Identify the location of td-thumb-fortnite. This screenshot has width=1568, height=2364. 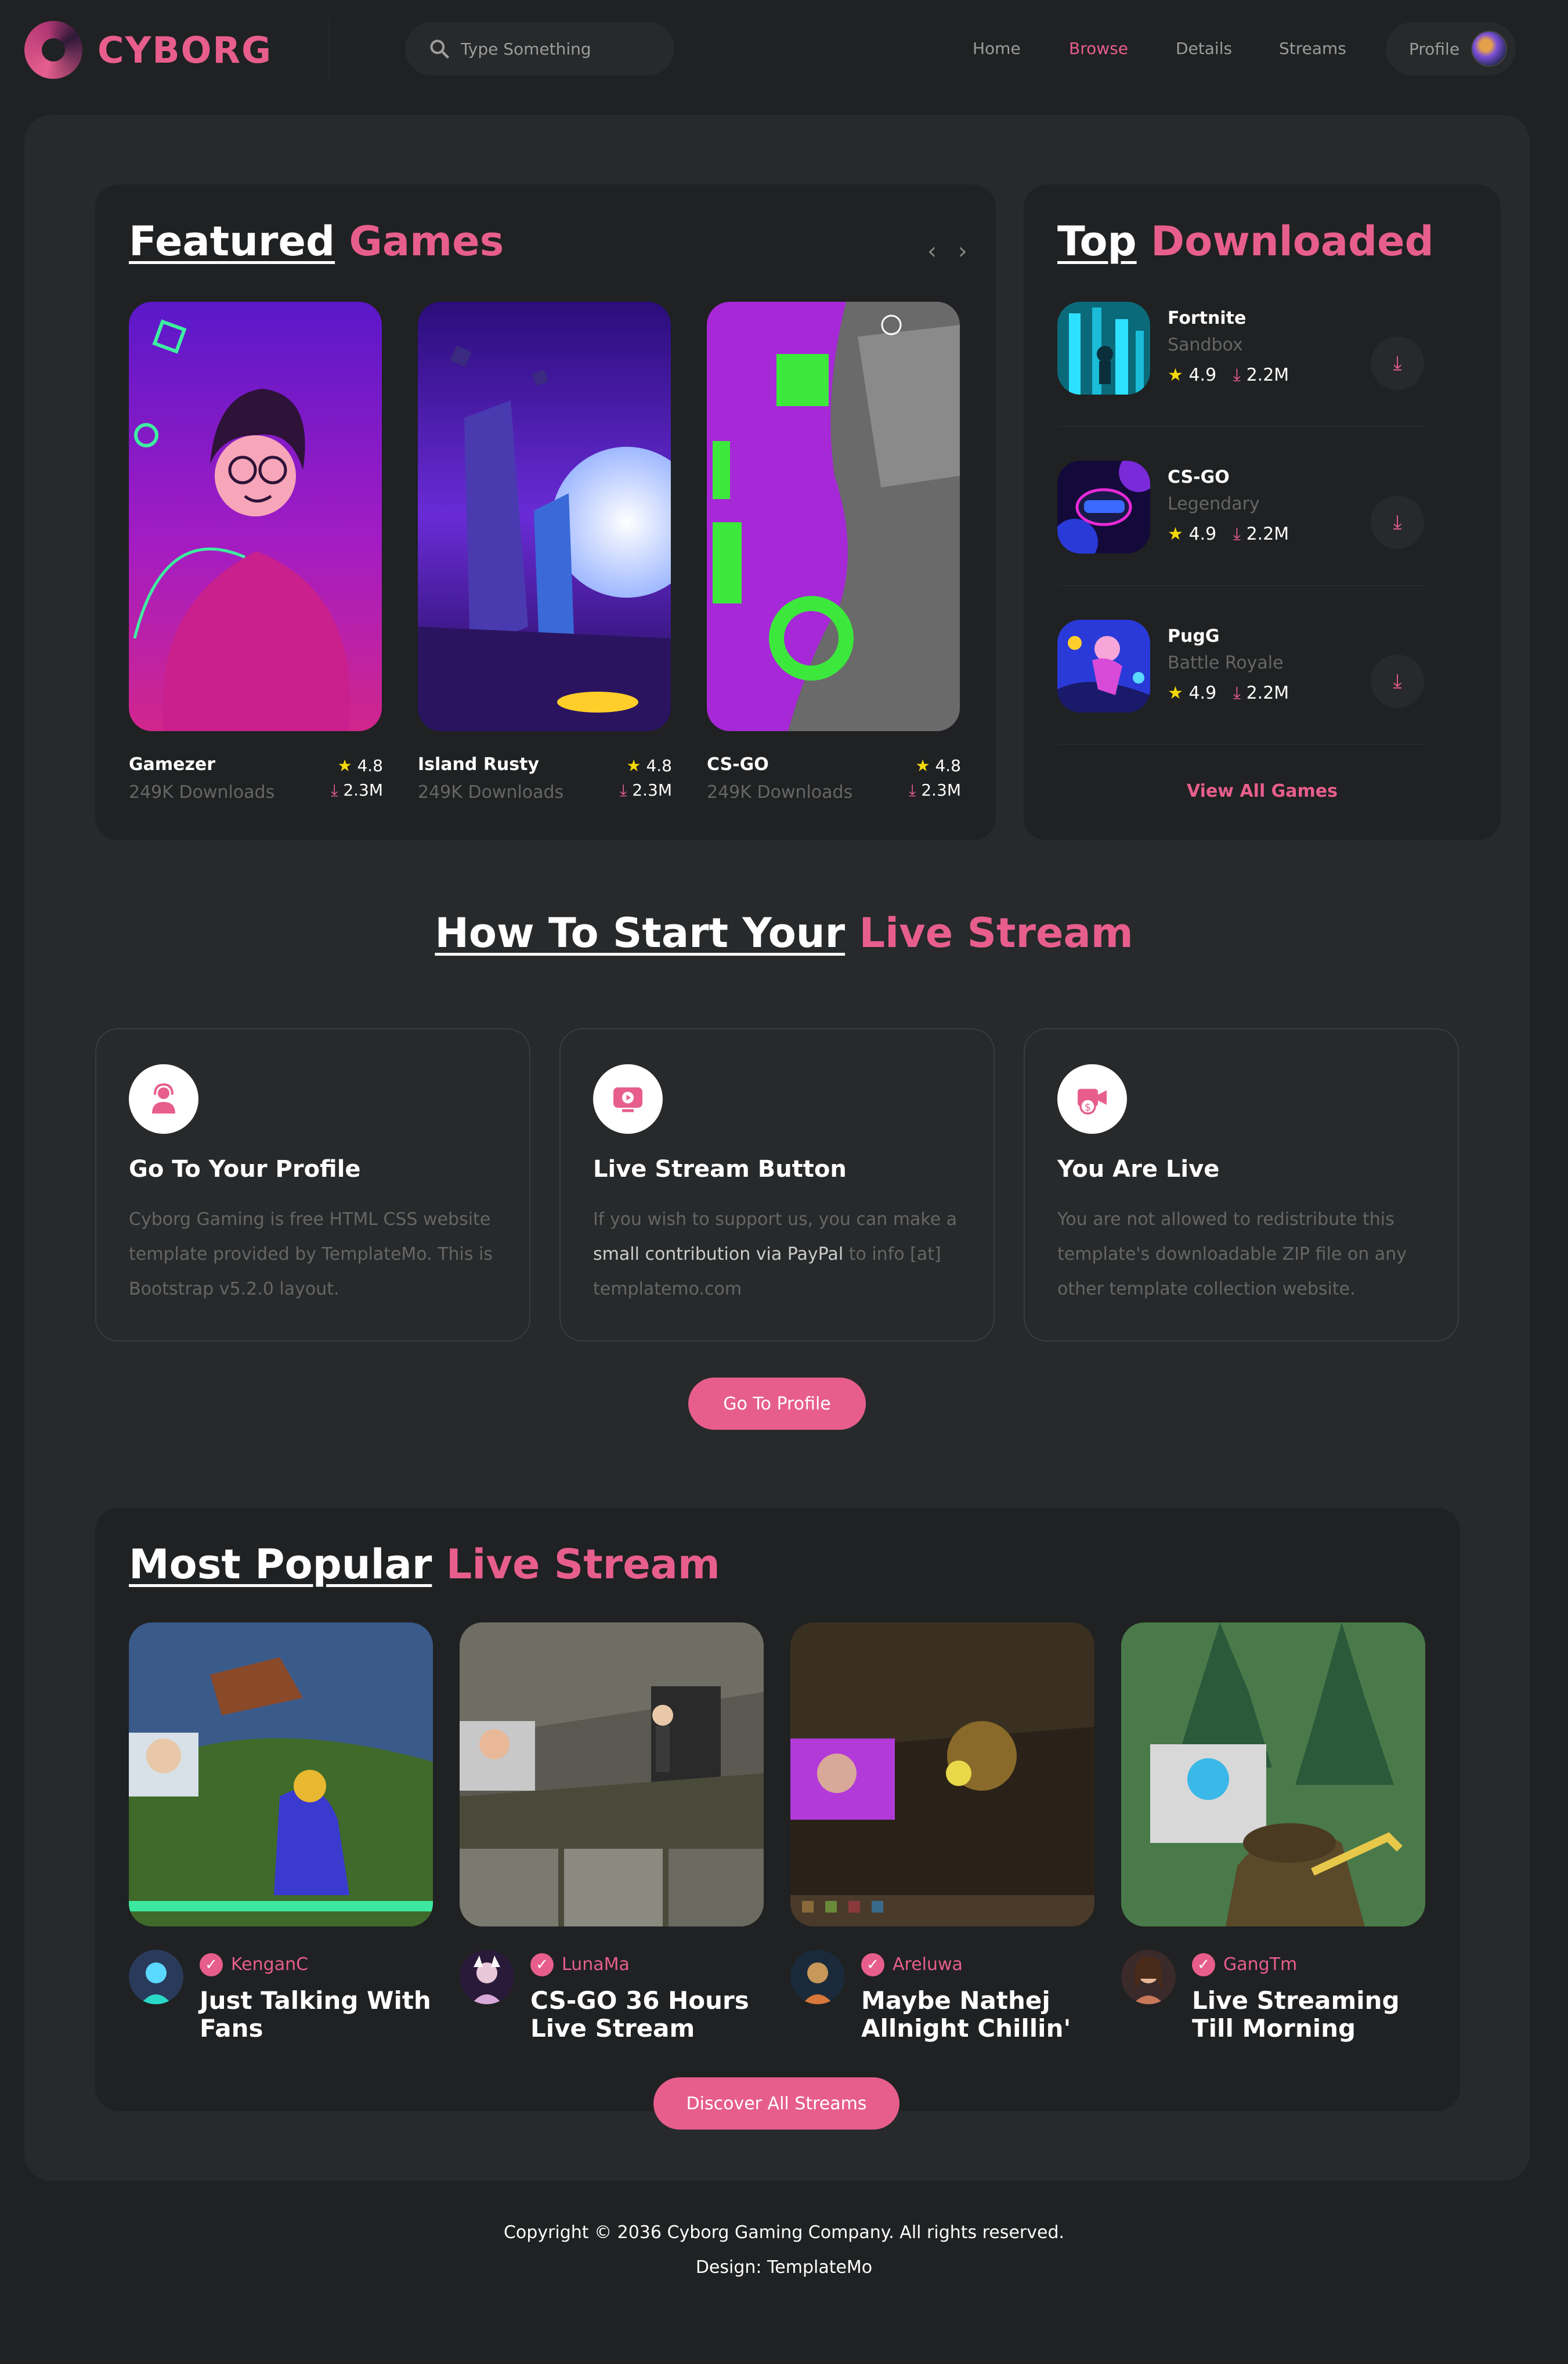
(1103, 348).